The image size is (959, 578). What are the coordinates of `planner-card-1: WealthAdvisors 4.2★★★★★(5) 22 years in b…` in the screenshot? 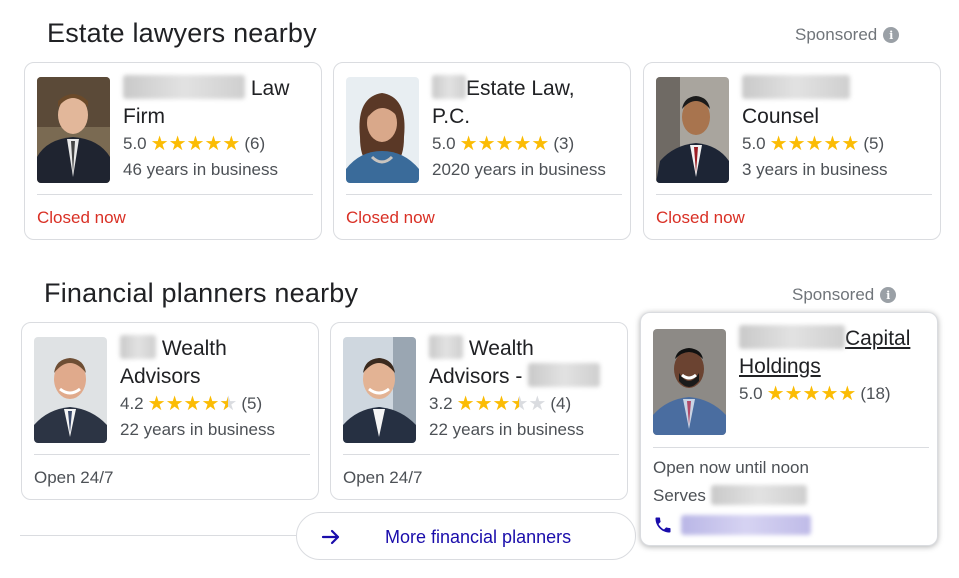 It's located at (170, 411).